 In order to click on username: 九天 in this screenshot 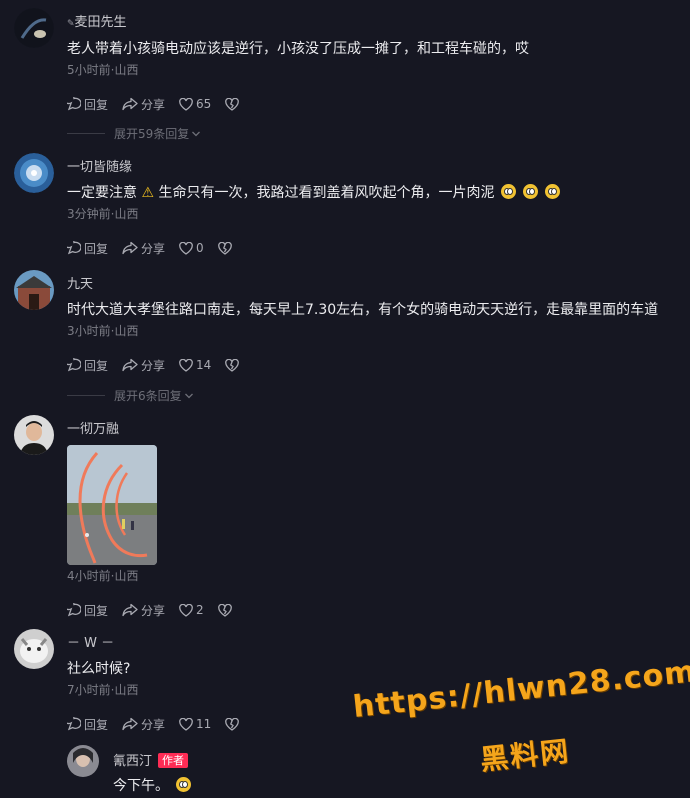, I will do `click(368, 285)`.